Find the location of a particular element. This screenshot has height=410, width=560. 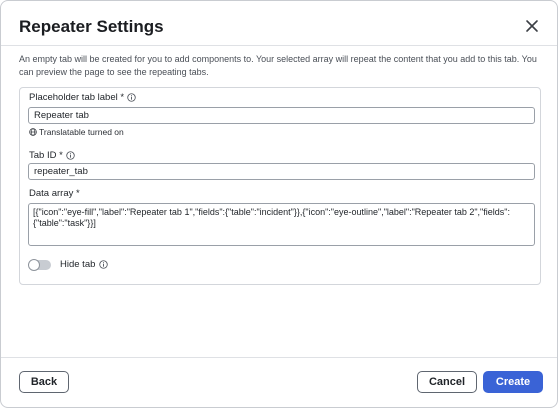

data-array-label-row: Data array * is located at coordinates (54, 193).